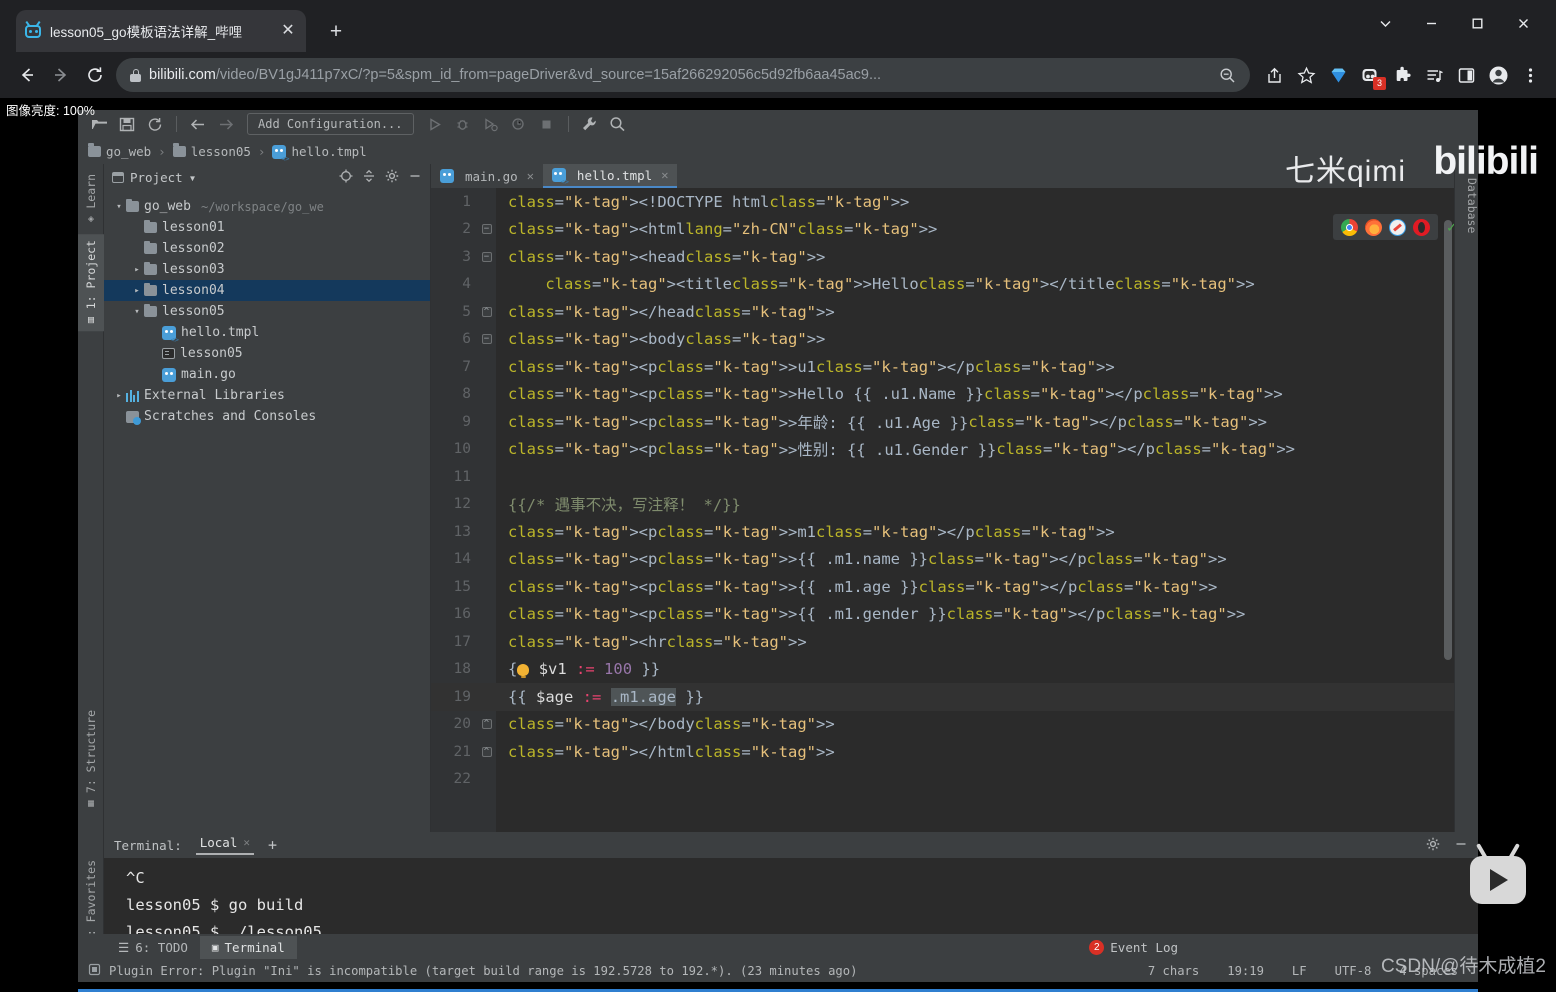 This screenshot has width=1556, height=992. What do you see at coordinates (547, 124) in the screenshot?
I see `stop-icon` at bounding box center [547, 124].